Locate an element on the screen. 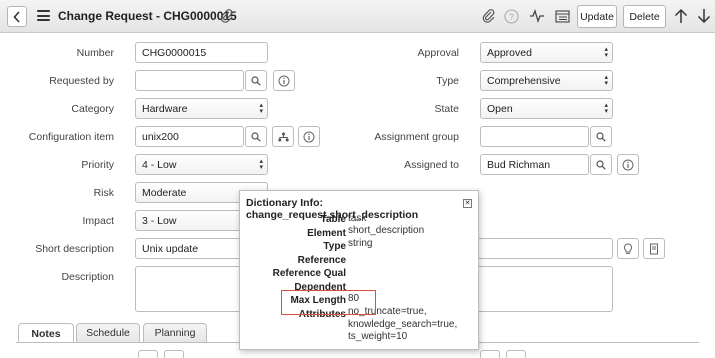 Image resolution: width=715 pixels, height=358 pixels. popup-key-element: Element is located at coordinates (326, 233).